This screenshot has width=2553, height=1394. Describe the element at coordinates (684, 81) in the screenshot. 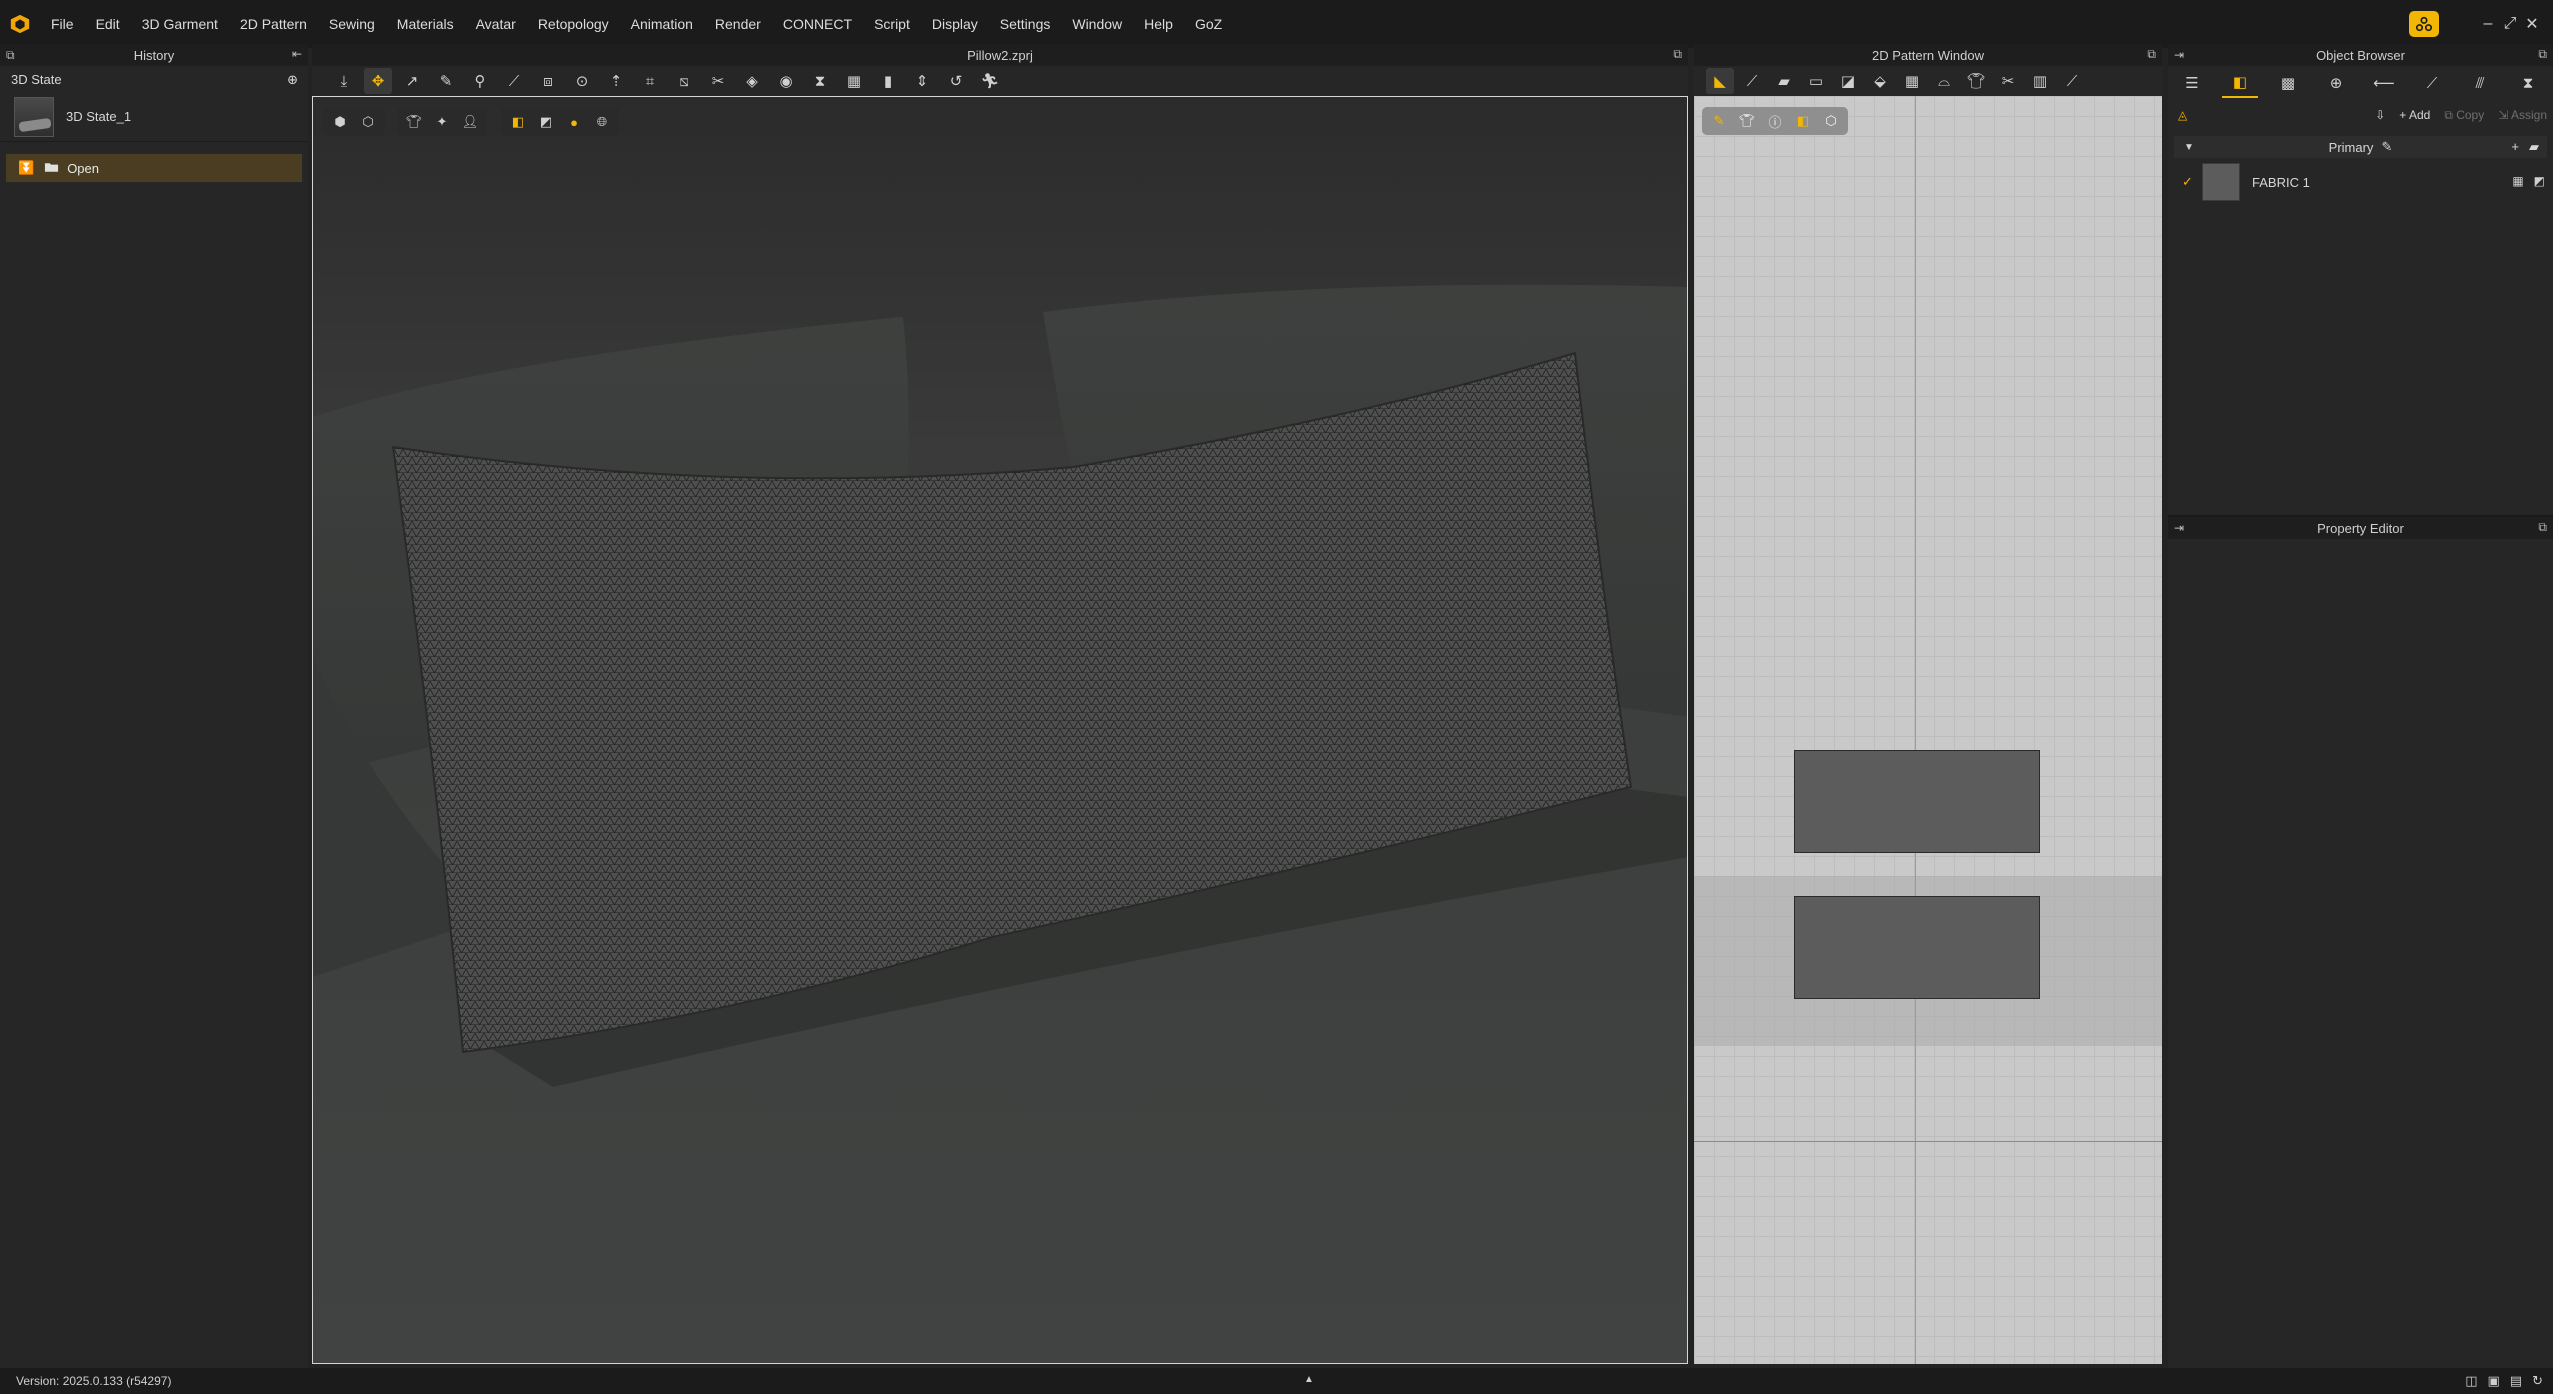

I see `segment-icon: ⧅` at that location.